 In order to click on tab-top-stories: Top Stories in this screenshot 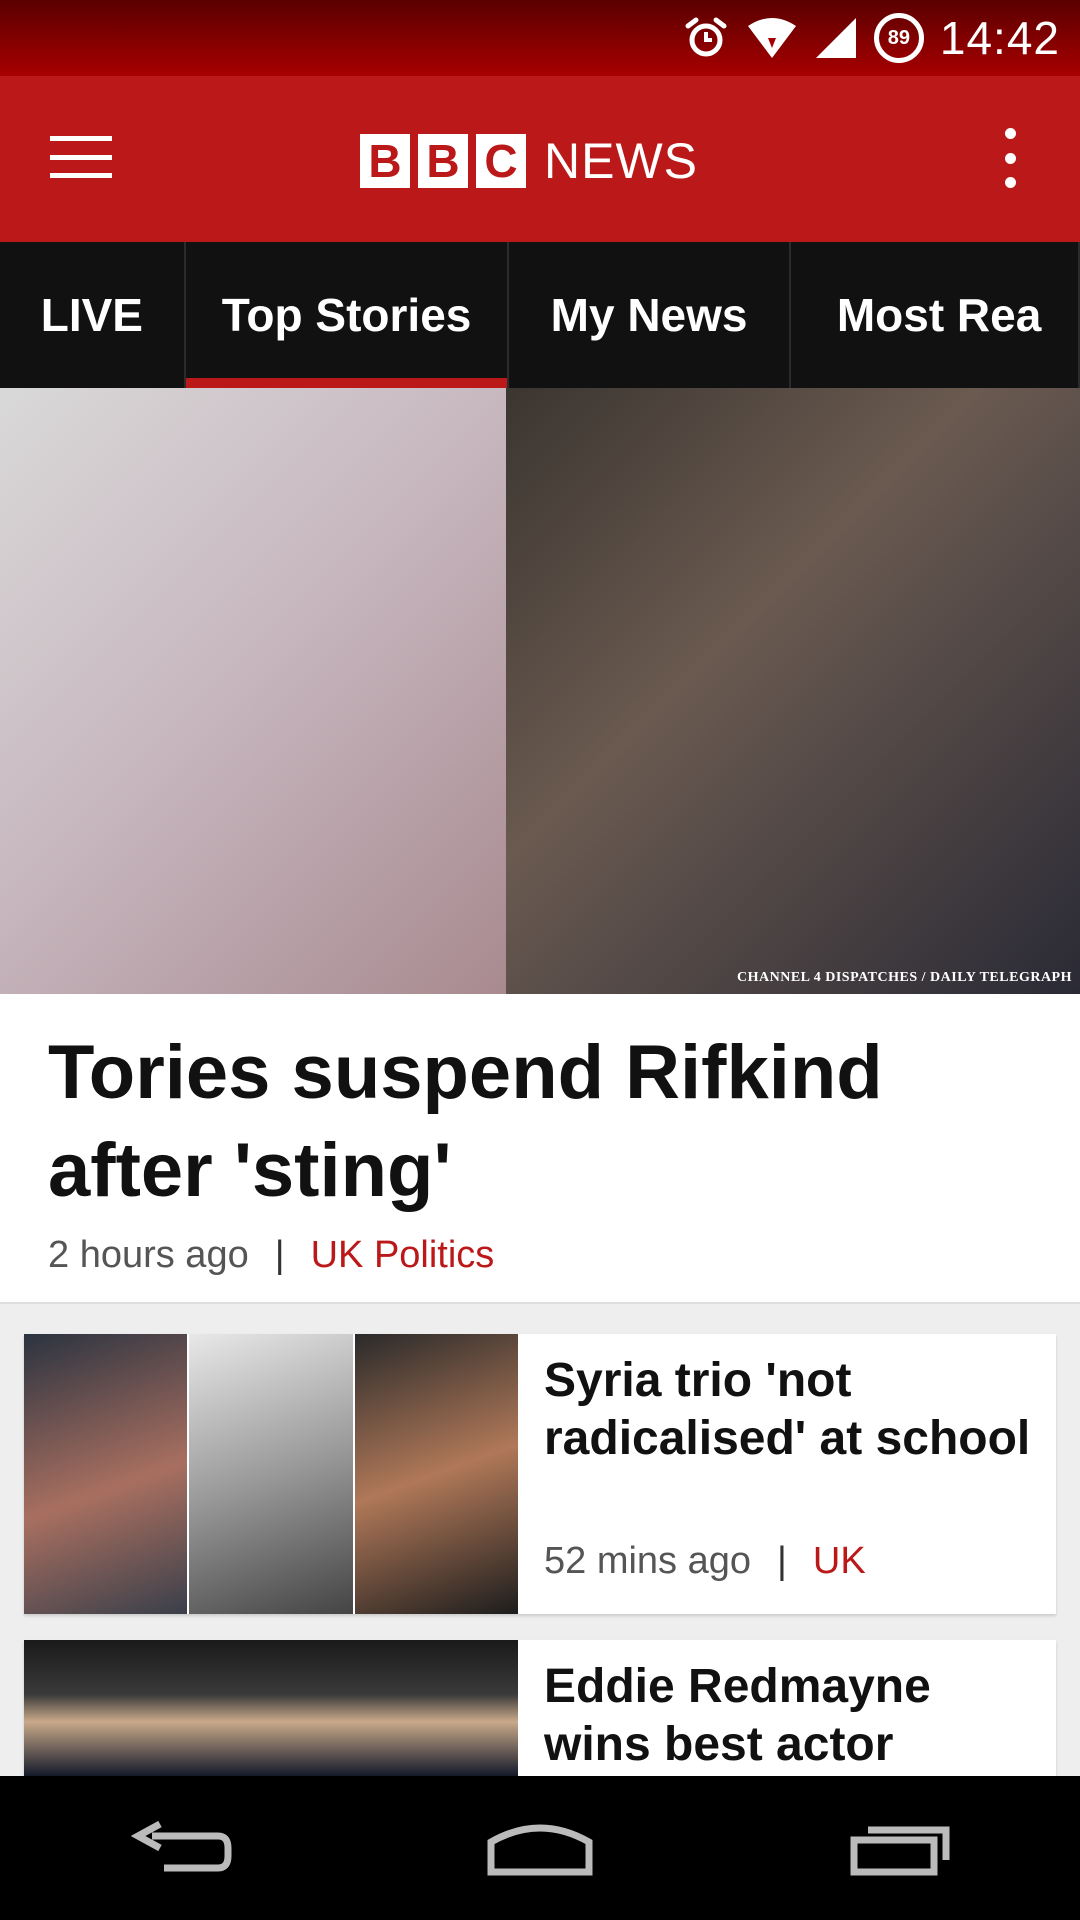, I will do `click(347, 315)`.